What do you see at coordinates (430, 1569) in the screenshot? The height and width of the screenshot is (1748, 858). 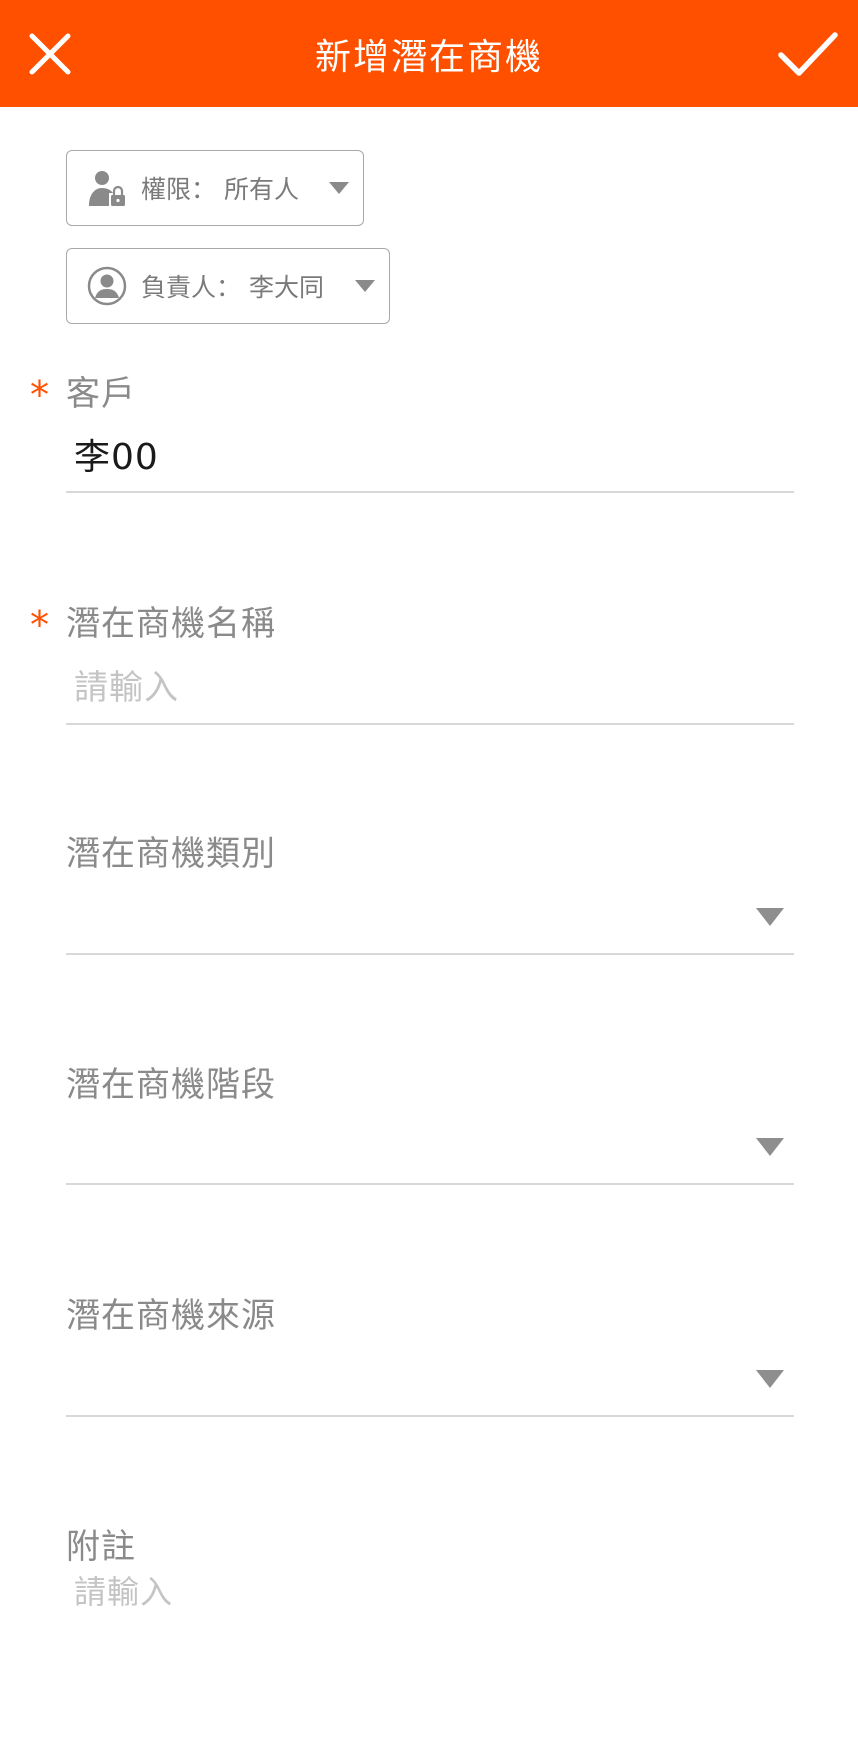 I see `note-field: 附註 請輸入` at bounding box center [430, 1569].